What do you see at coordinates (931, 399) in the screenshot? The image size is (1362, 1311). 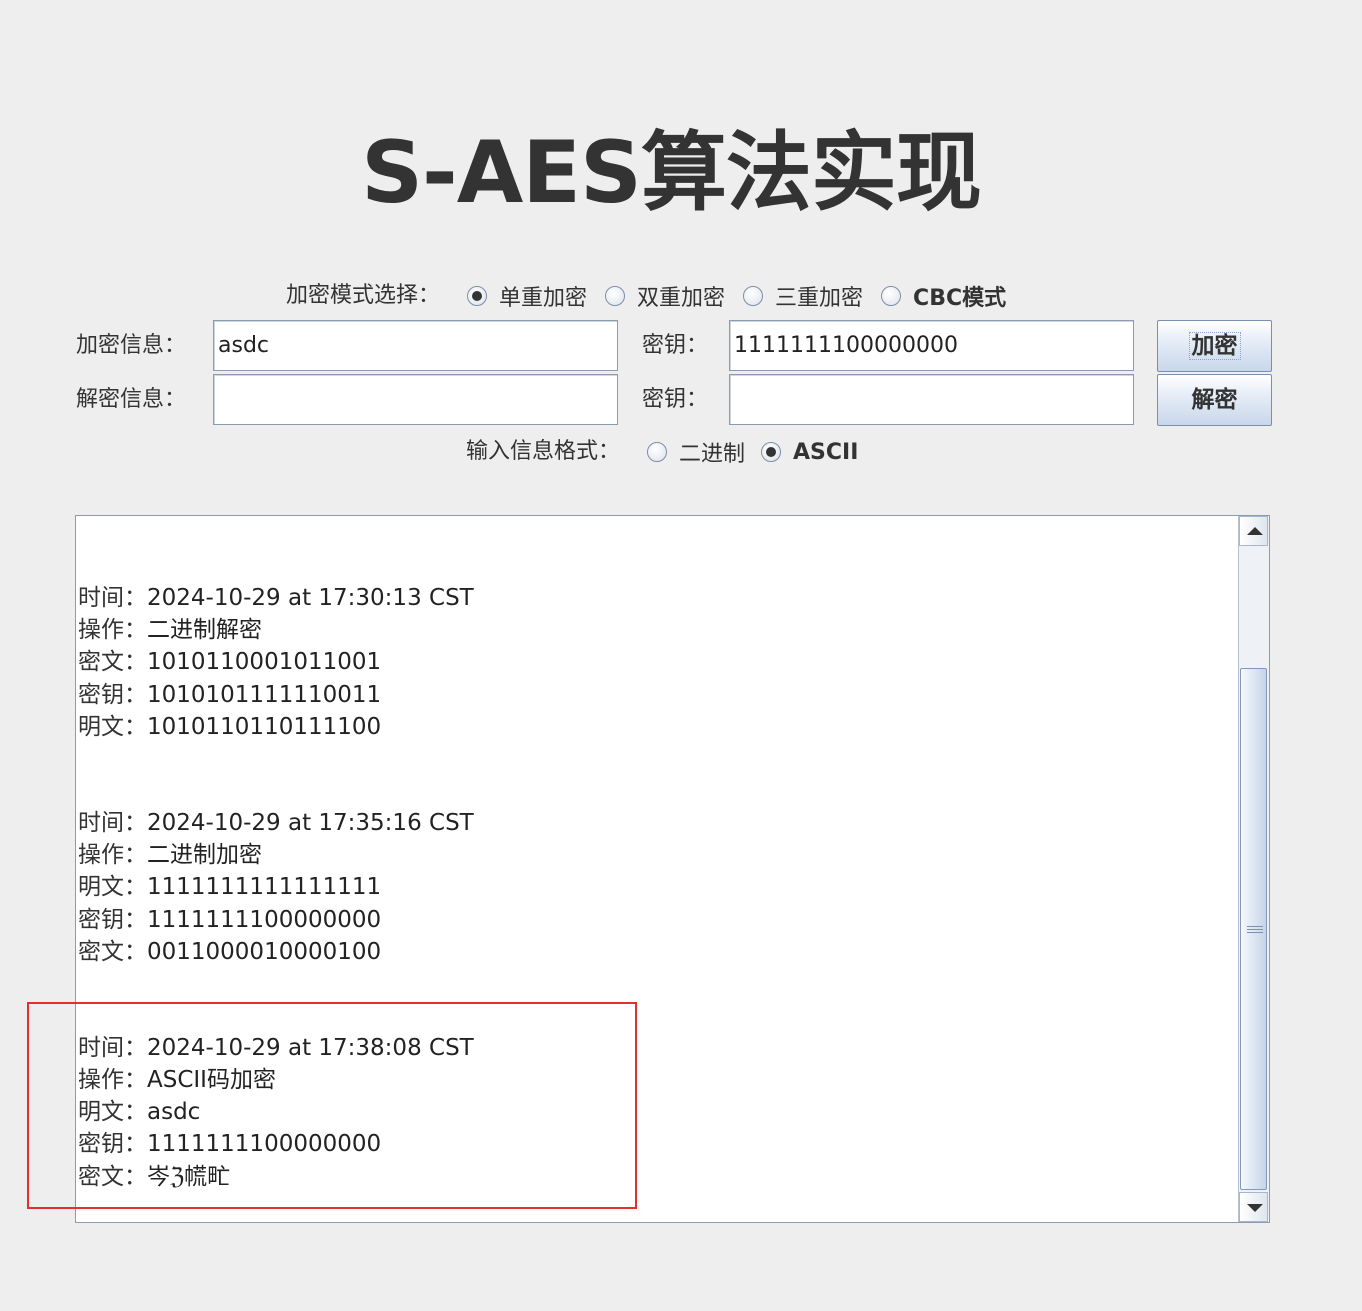 I see `decrypt-key-input` at bounding box center [931, 399].